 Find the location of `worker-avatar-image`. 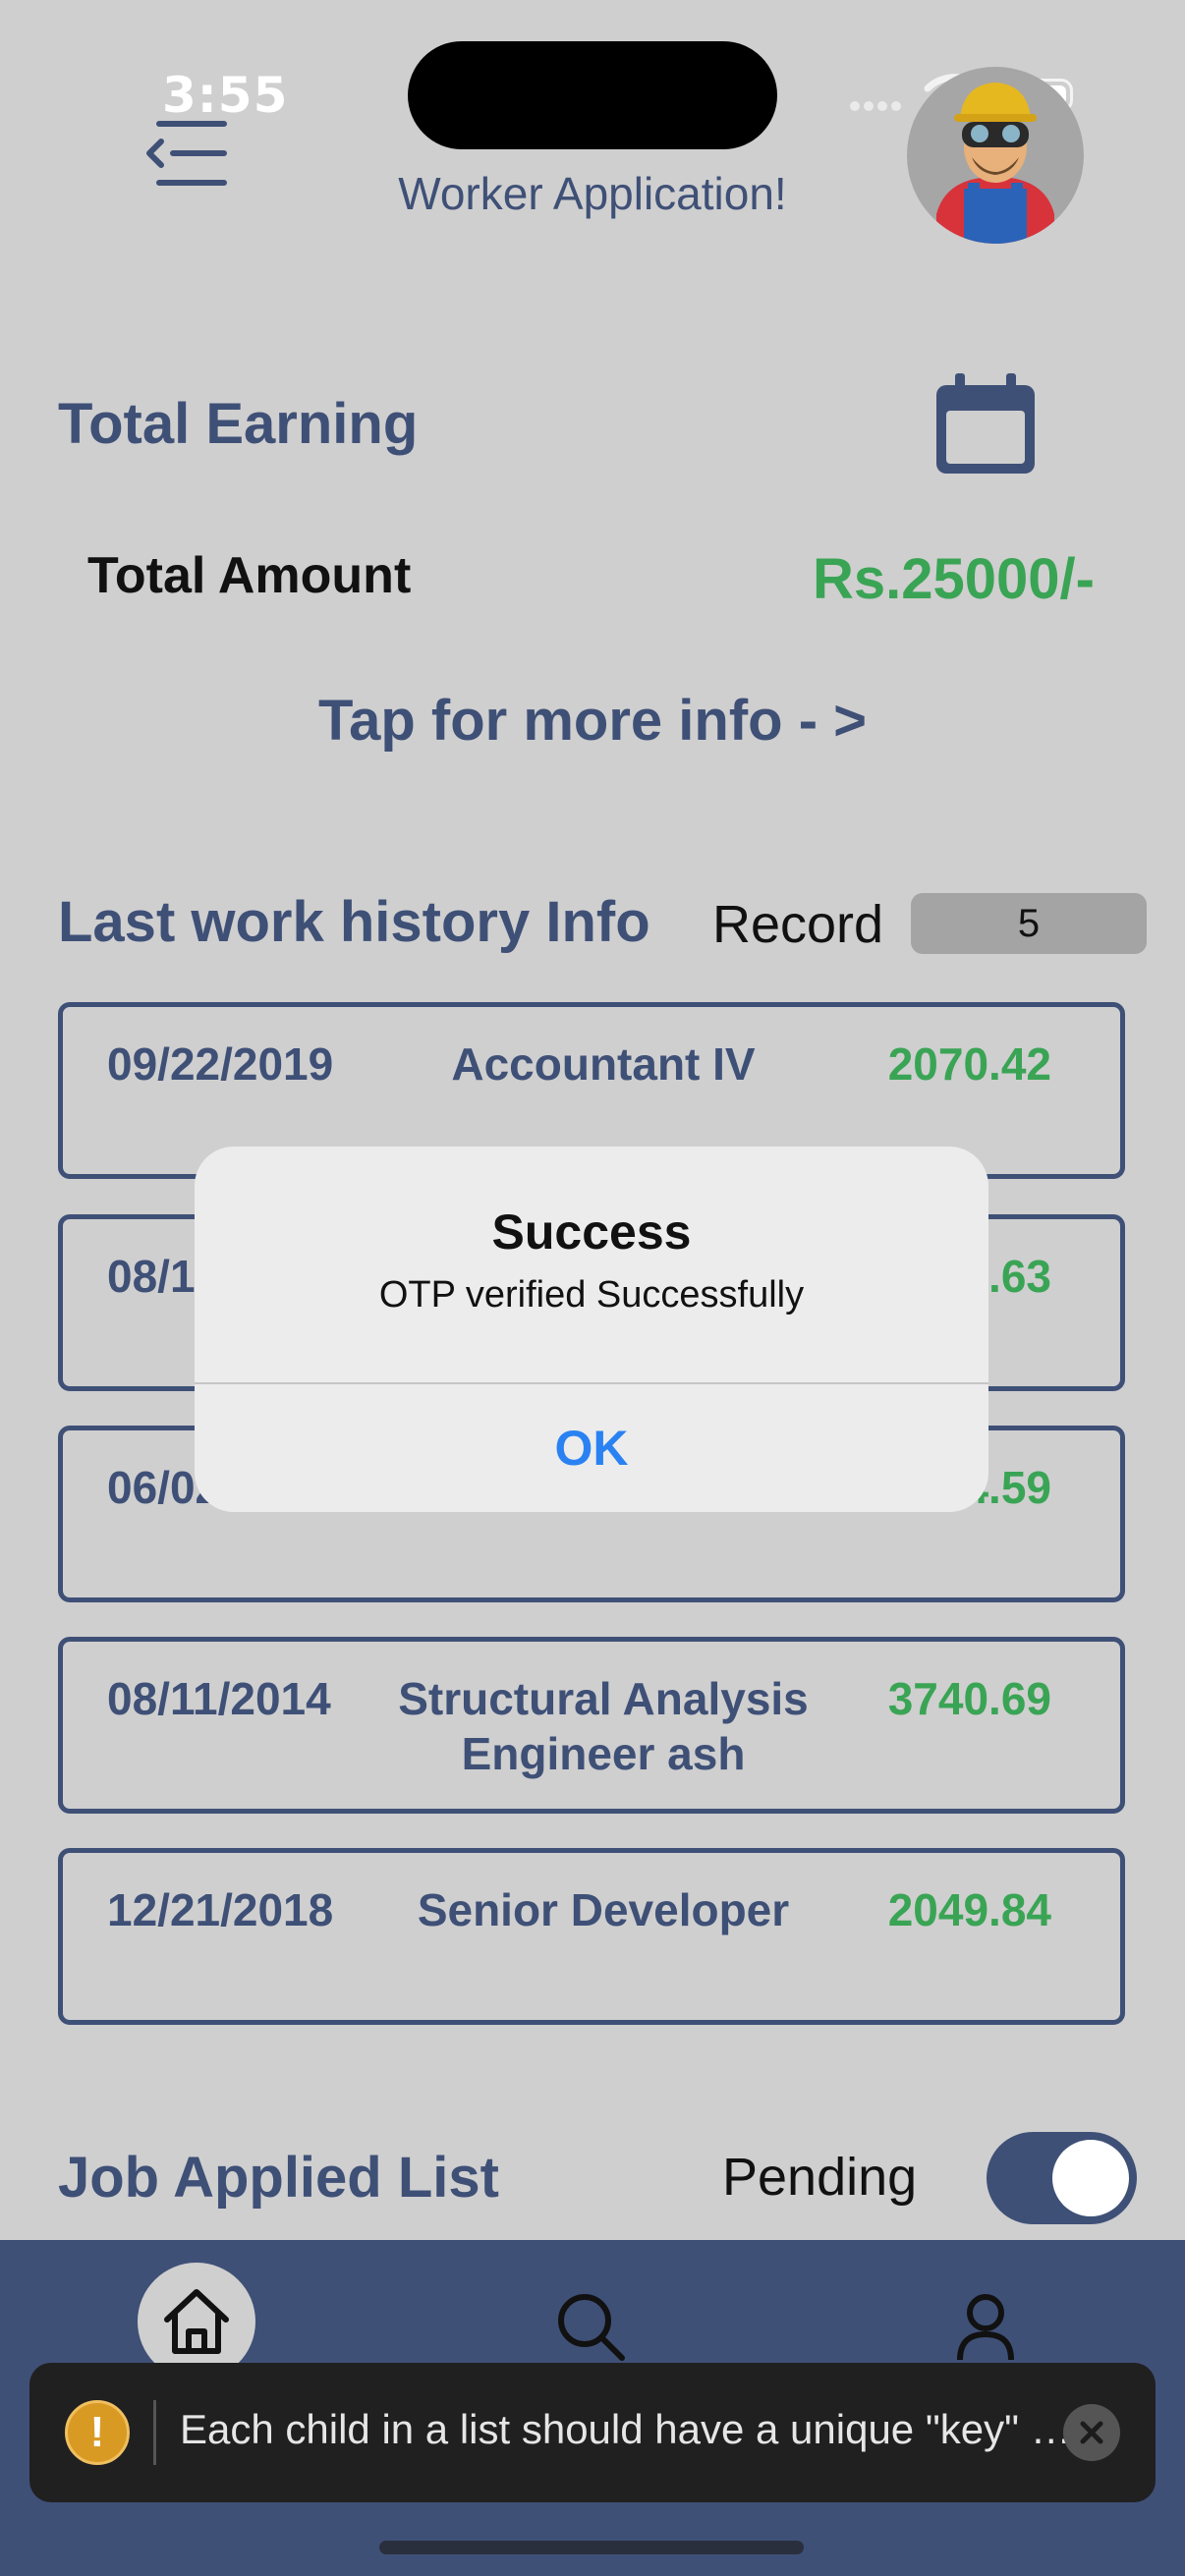

worker-avatar-image is located at coordinates (995, 163).